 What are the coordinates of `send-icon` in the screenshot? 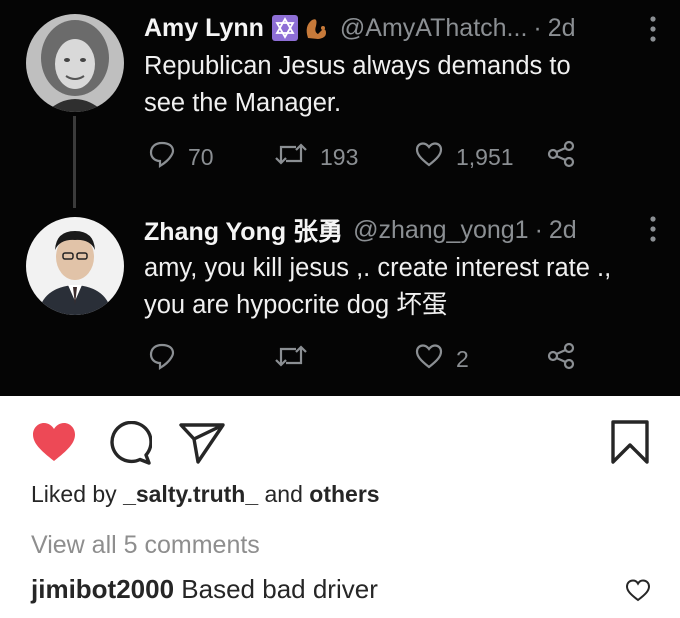 It's located at (202, 445).